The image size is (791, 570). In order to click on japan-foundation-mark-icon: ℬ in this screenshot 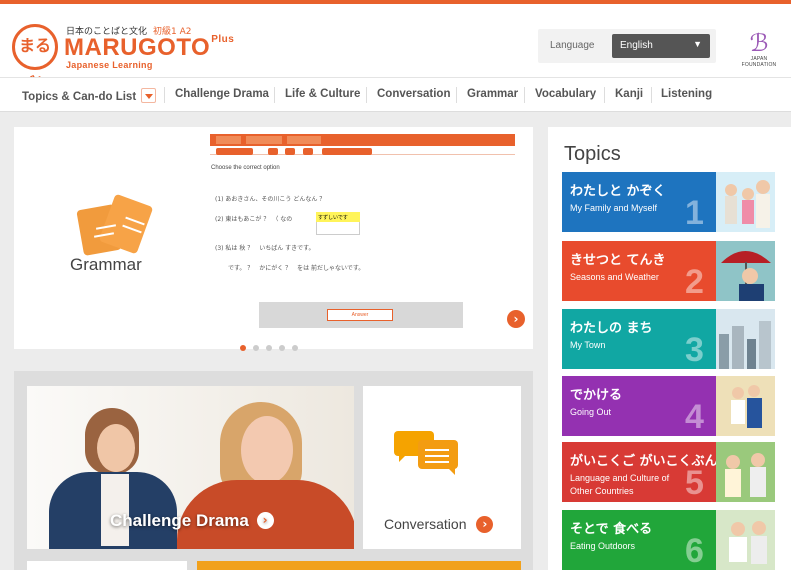, I will do `click(759, 43)`.